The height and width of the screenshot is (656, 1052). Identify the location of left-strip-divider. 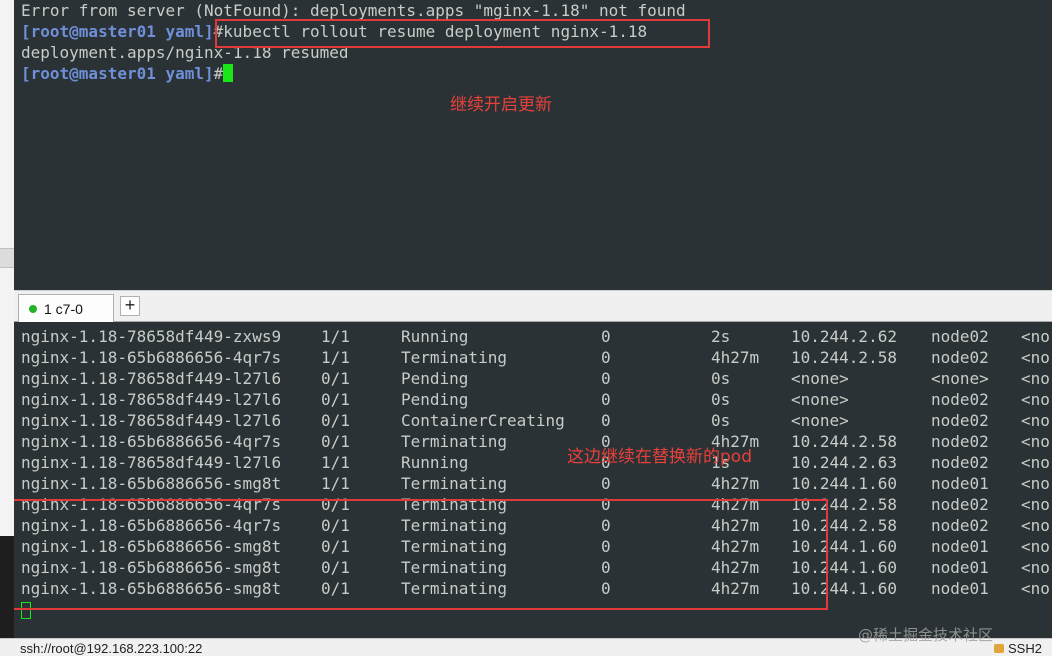
(7, 258).